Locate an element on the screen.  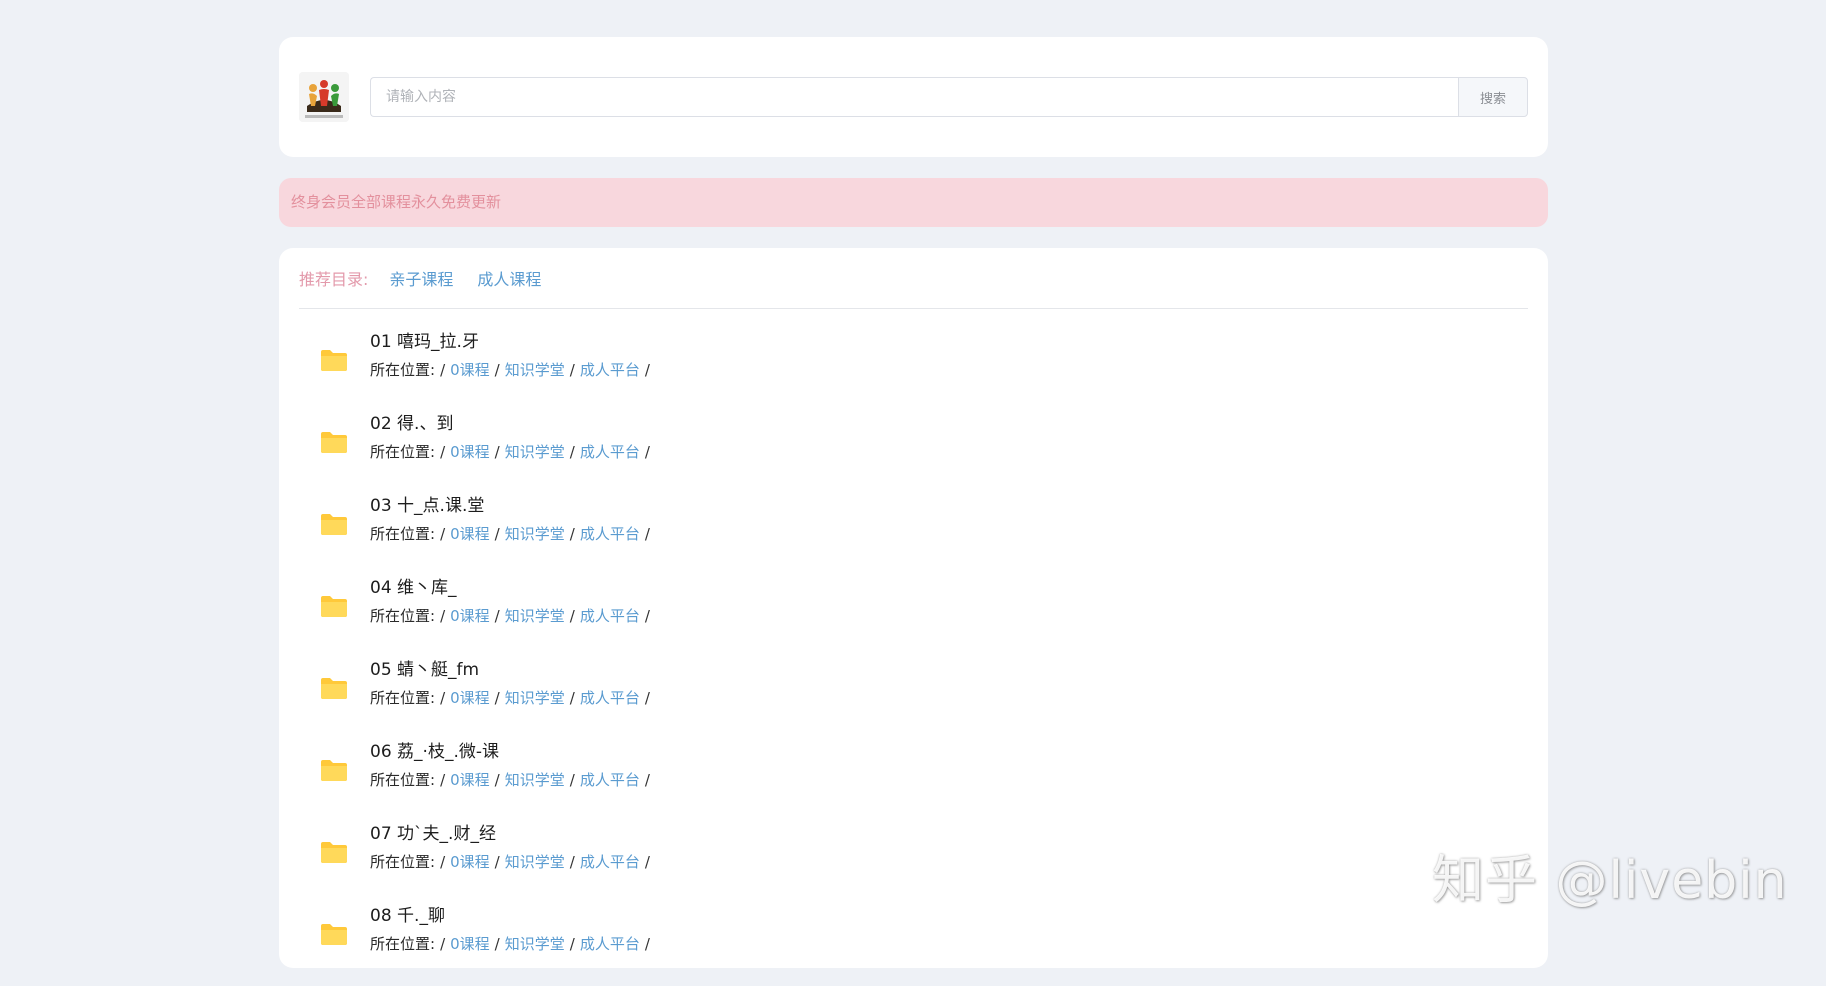
watermark: 知乎 @livebin is located at coordinates (1610, 881).